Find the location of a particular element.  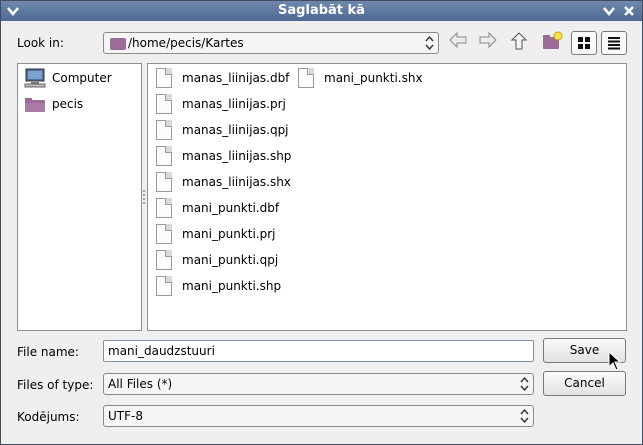

minimize-button is located at coordinates (609, 11).